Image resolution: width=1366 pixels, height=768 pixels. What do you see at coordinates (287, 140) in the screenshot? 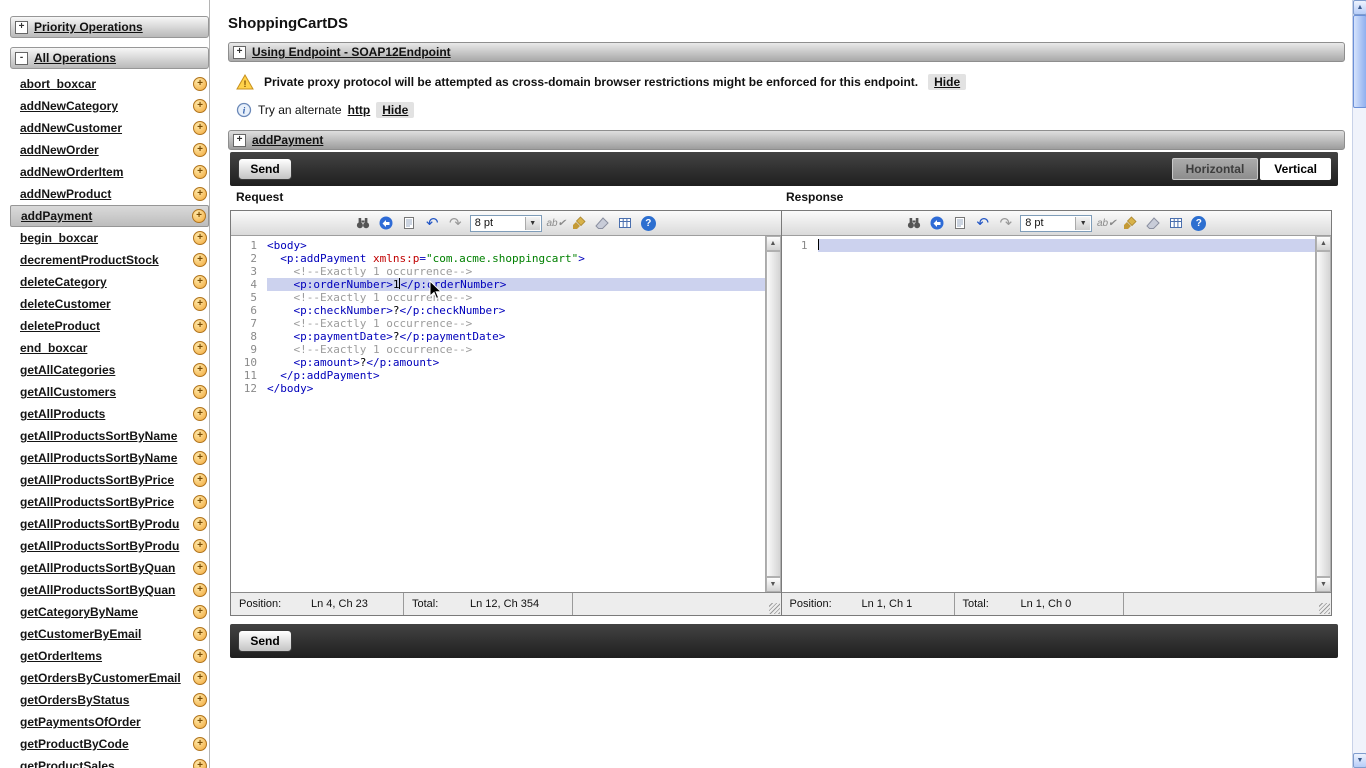
I see `operation-name-label: addPayment` at bounding box center [287, 140].